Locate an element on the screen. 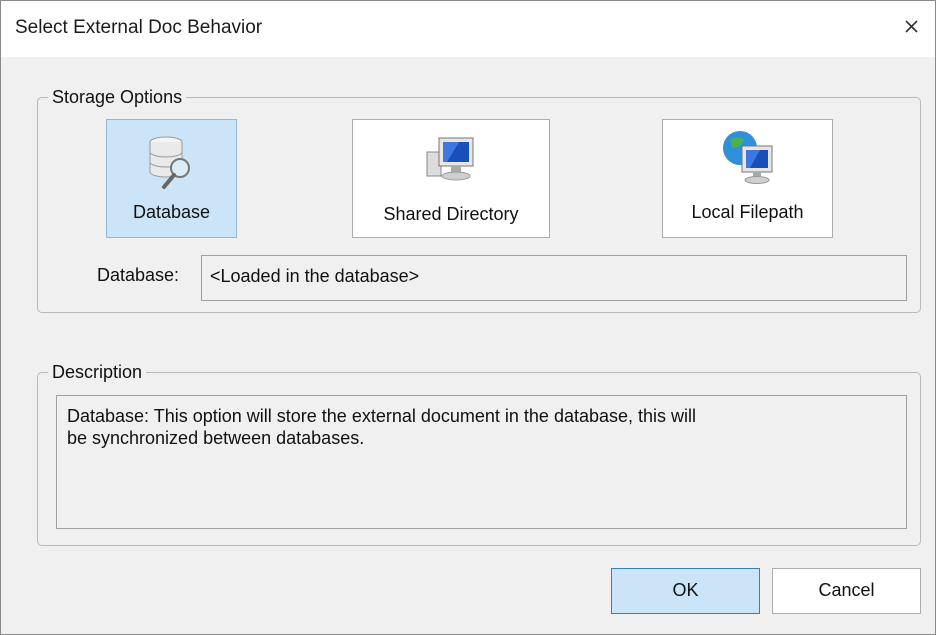 The width and height of the screenshot is (936, 635). storage-options-legend: Storage Options is located at coordinates (117, 97).